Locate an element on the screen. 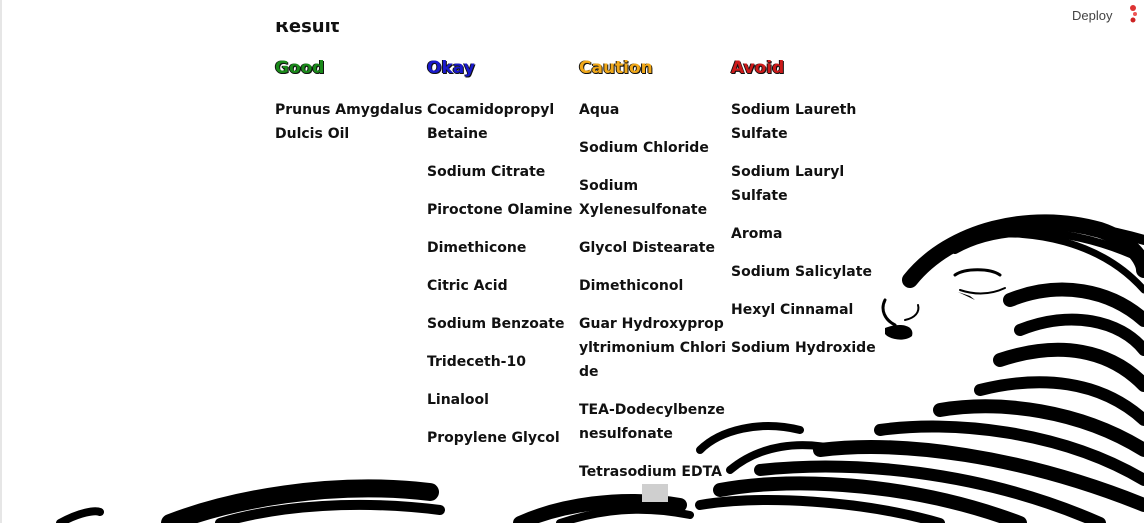  ingredient-item: Aroma is located at coordinates (757, 234).